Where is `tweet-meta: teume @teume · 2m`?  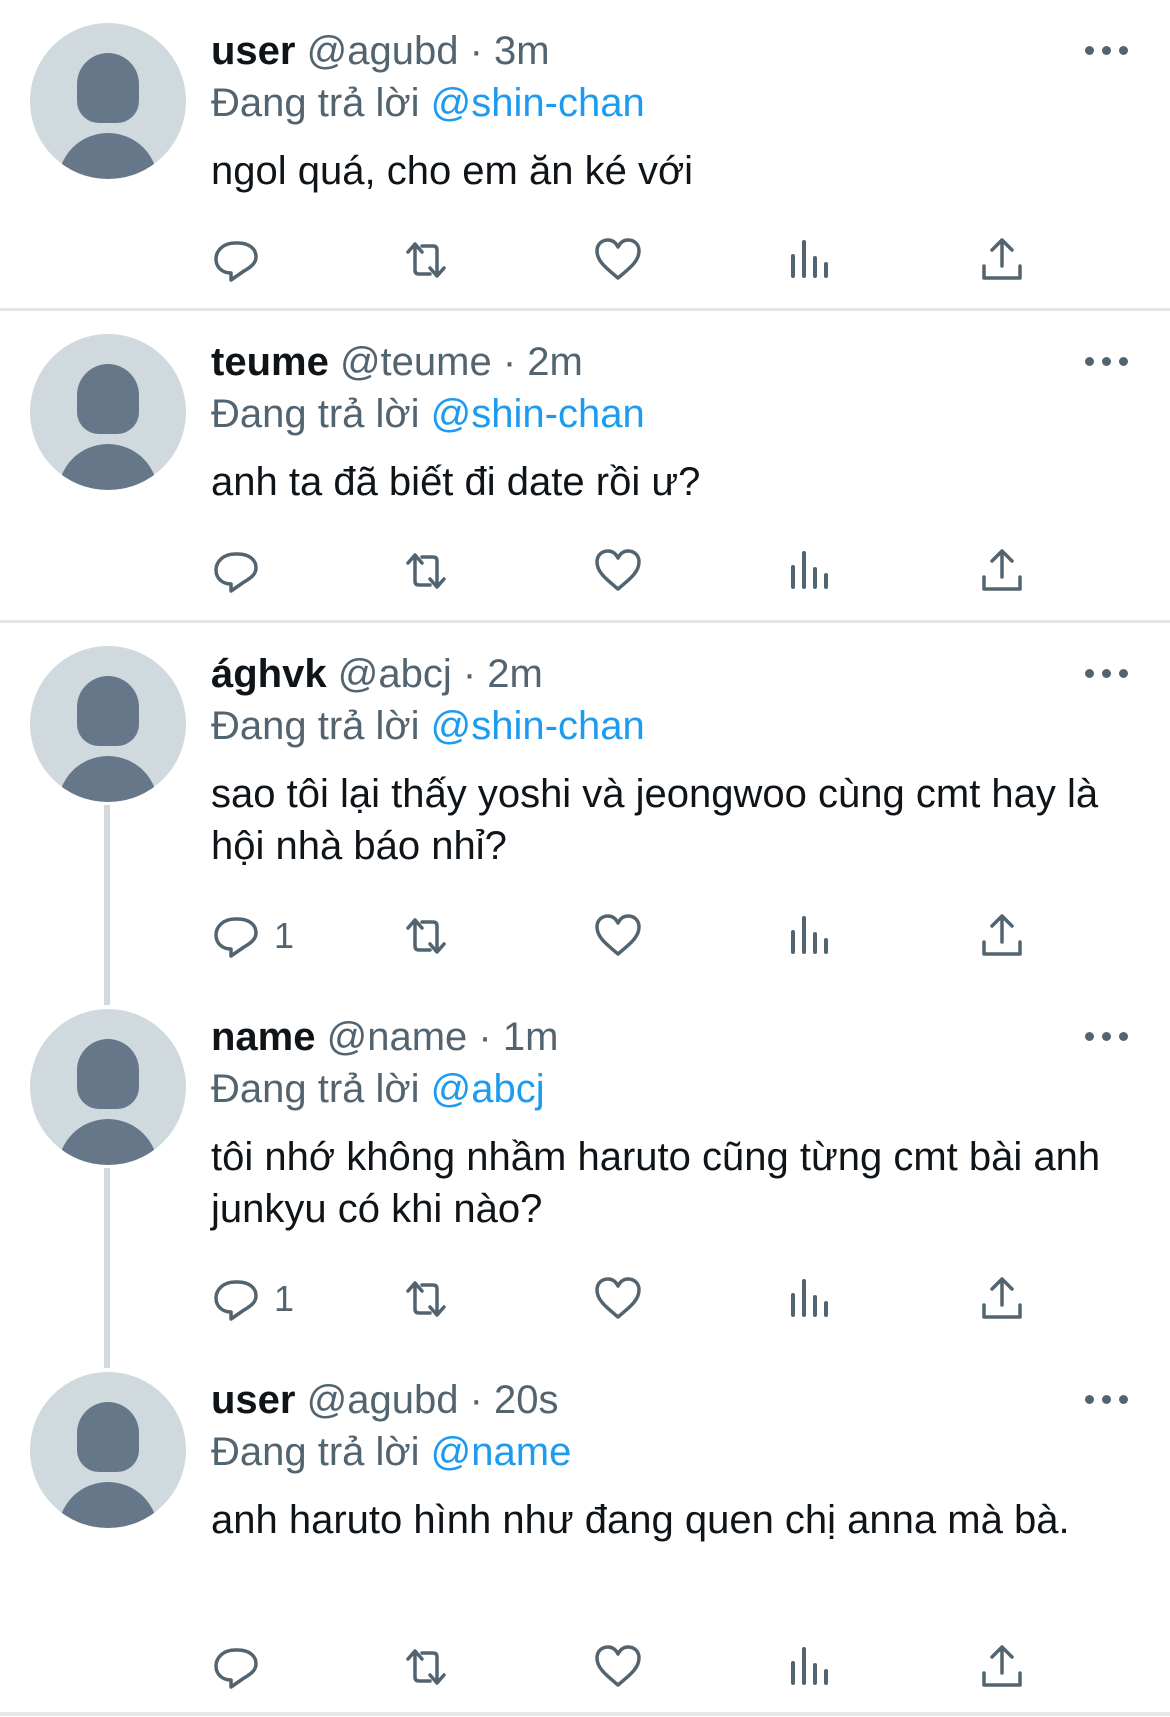 tweet-meta: teume @teume · 2m is located at coordinates (397, 362).